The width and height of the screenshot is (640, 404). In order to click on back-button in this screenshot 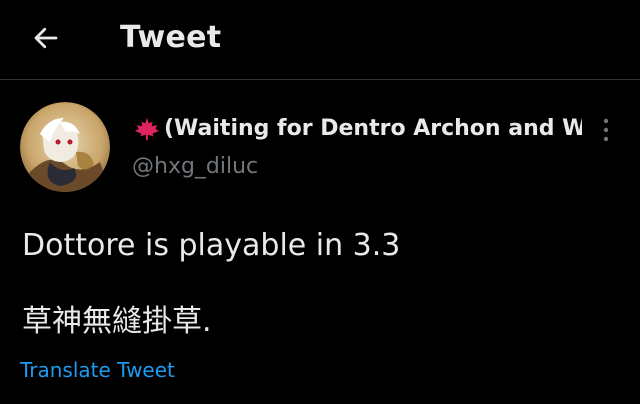, I will do `click(46, 38)`.